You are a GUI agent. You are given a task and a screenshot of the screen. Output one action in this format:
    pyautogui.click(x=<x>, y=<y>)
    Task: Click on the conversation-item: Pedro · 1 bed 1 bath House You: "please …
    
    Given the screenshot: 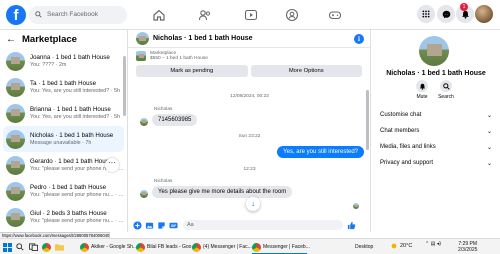 What is the action you would take?
    pyautogui.click(x=63, y=191)
    